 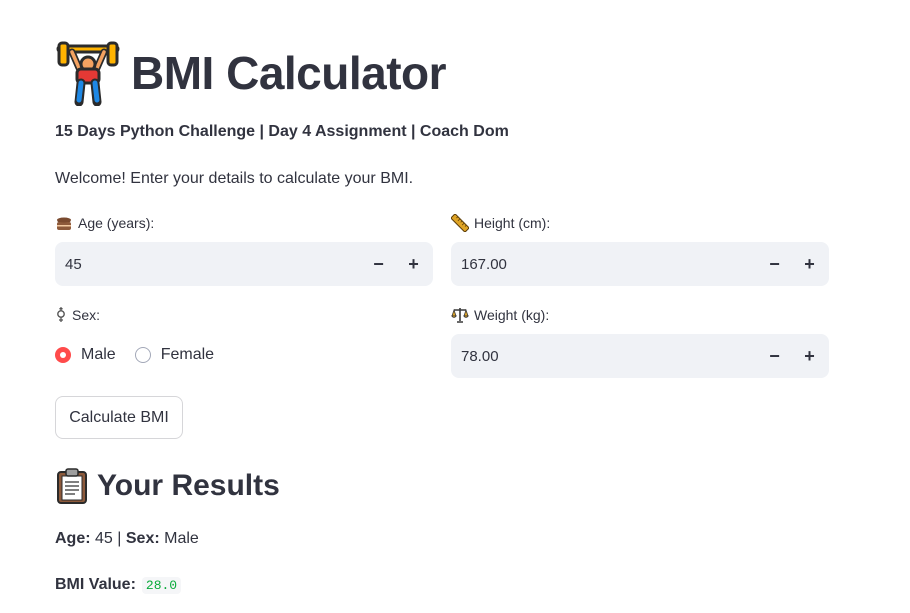 What do you see at coordinates (774, 356) in the screenshot?
I see `weight-decrement-button: −` at bounding box center [774, 356].